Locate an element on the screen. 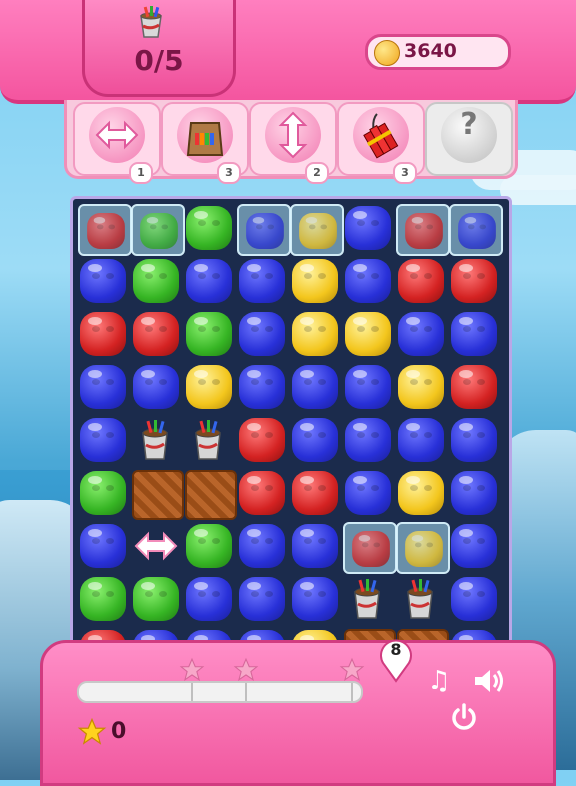  sound-toggle-button is located at coordinates (489, 681).